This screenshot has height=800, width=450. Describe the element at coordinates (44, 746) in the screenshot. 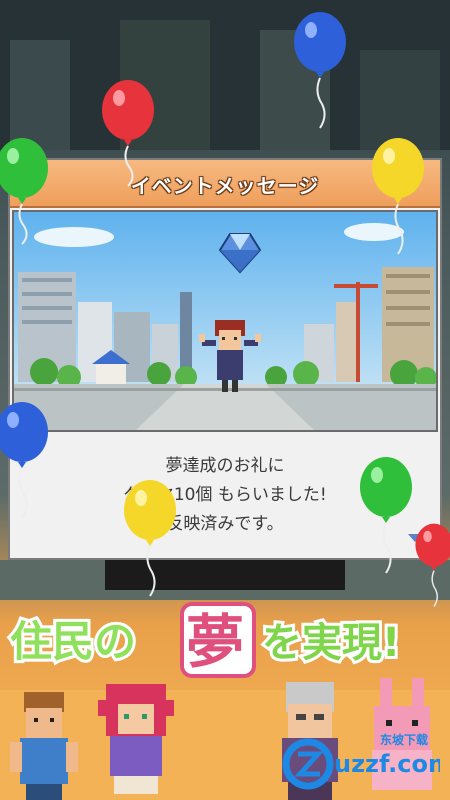

I see `character-man-left` at that location.